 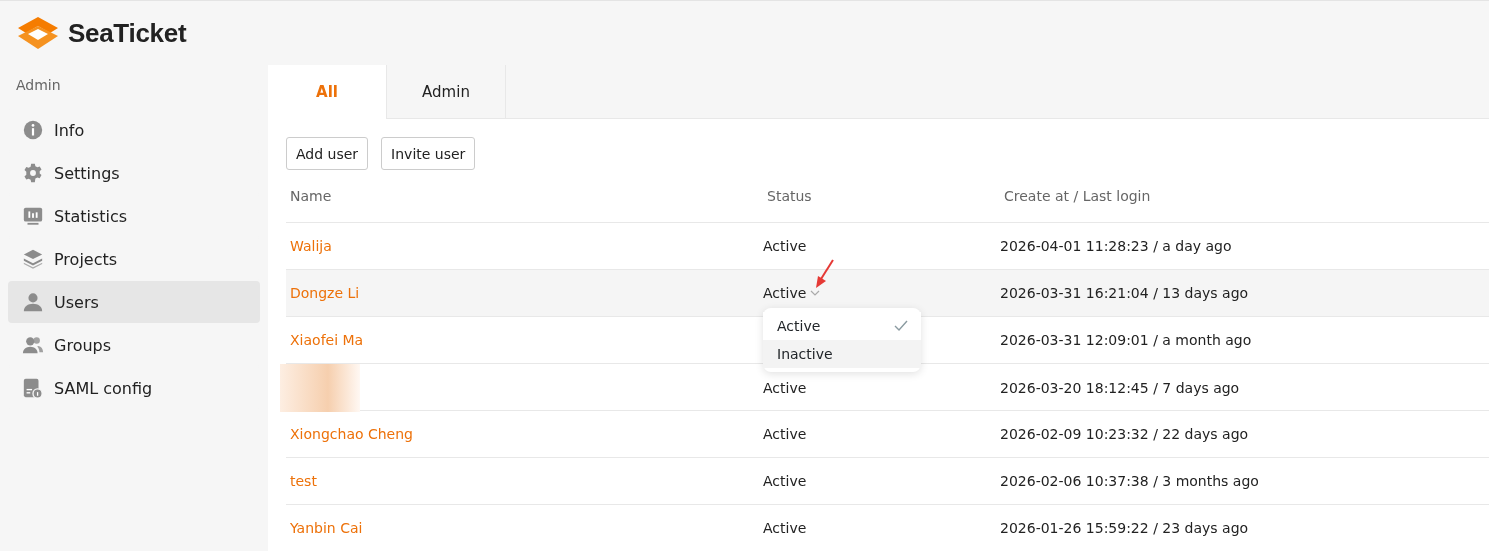 What do you see at coordinates (1116, 246) in the screenshot?
I see `date-text: 2026-04-01 11:28:23 / a day ago` at bounding box center [1116, 246].